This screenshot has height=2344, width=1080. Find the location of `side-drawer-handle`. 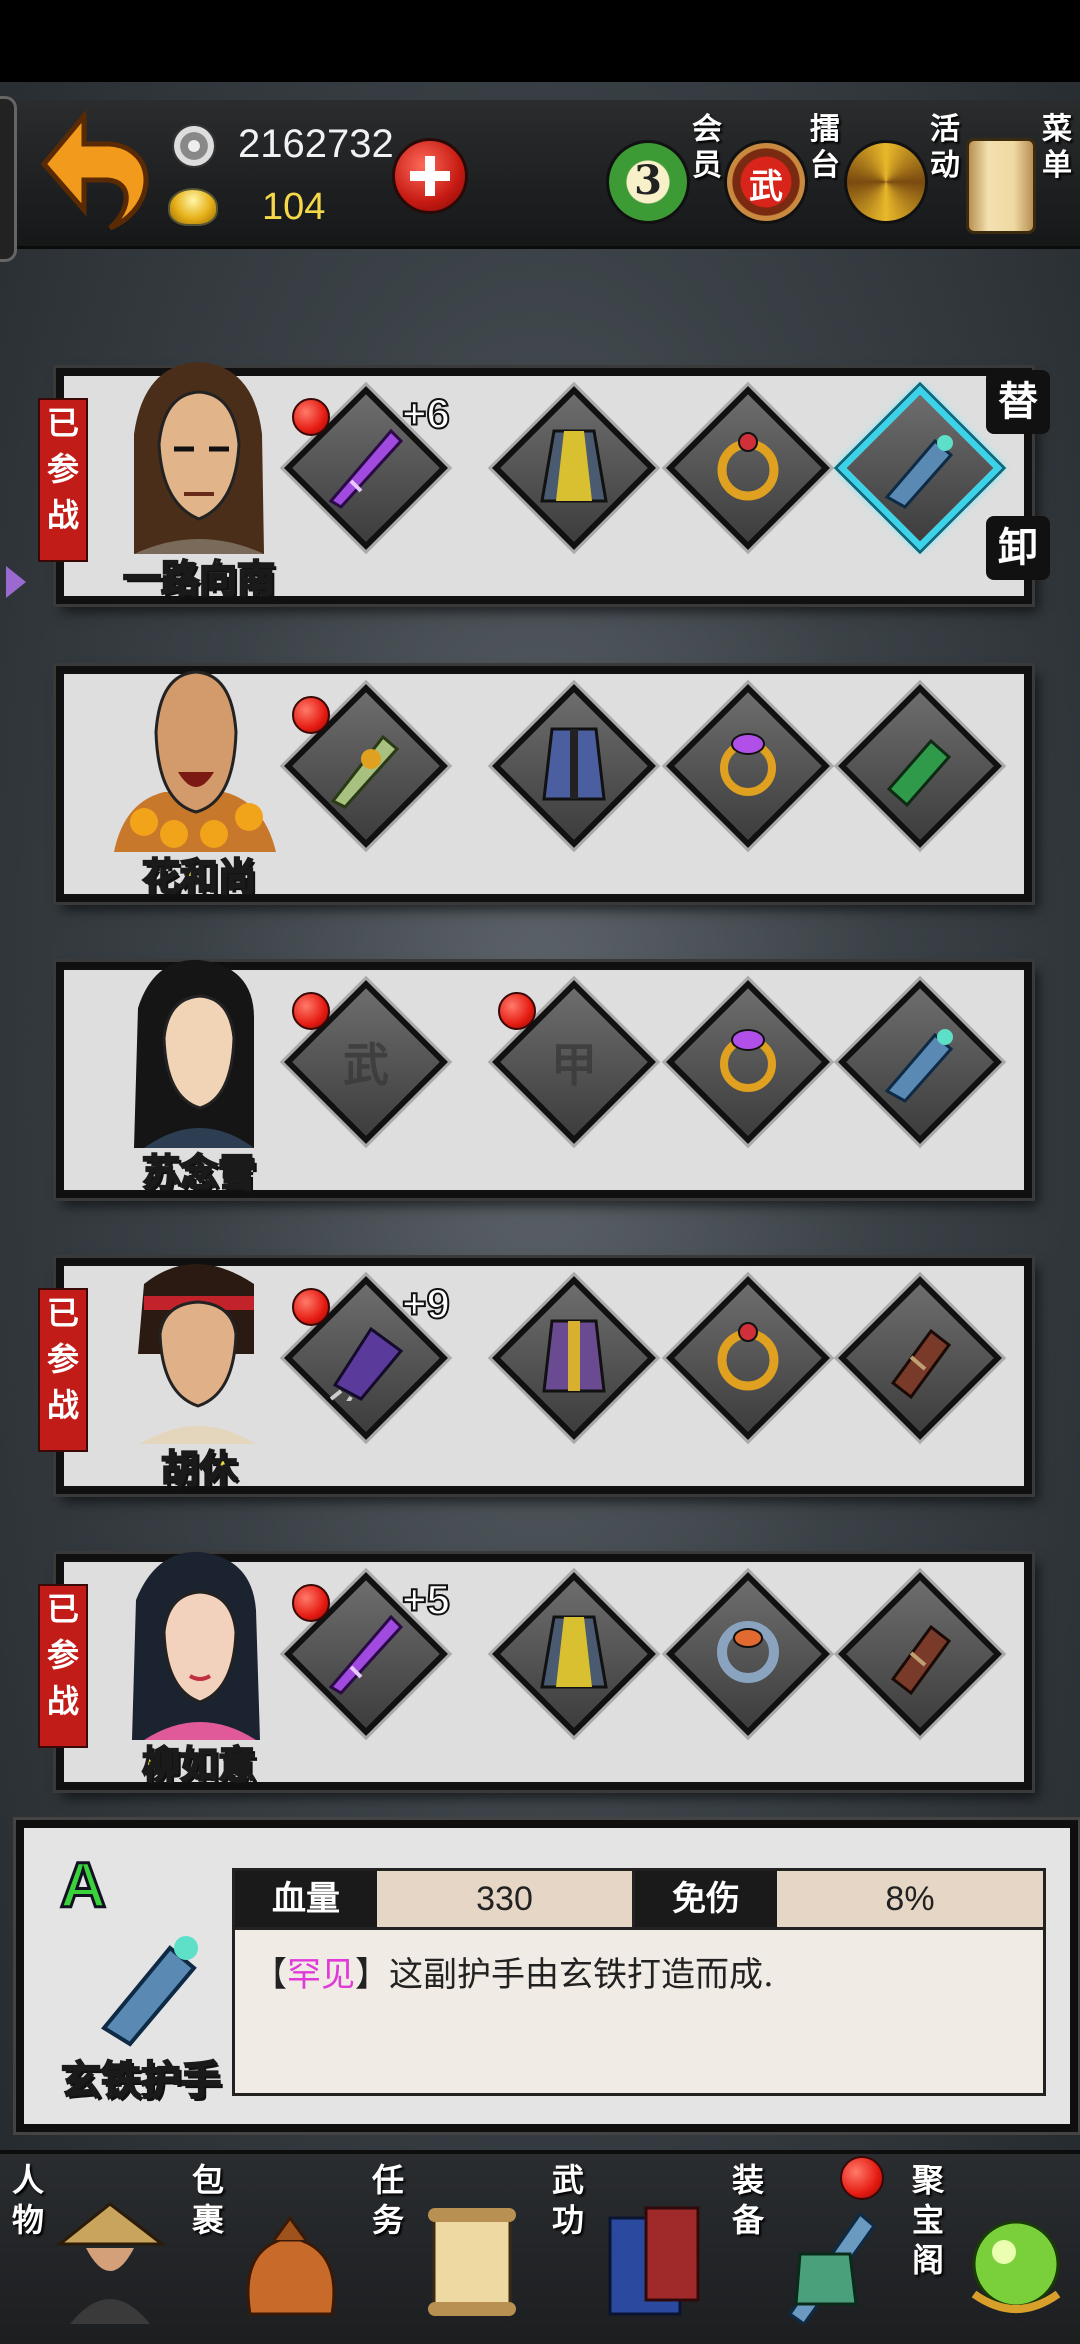

side-drawer-handle is located at coordinates (8, 179).